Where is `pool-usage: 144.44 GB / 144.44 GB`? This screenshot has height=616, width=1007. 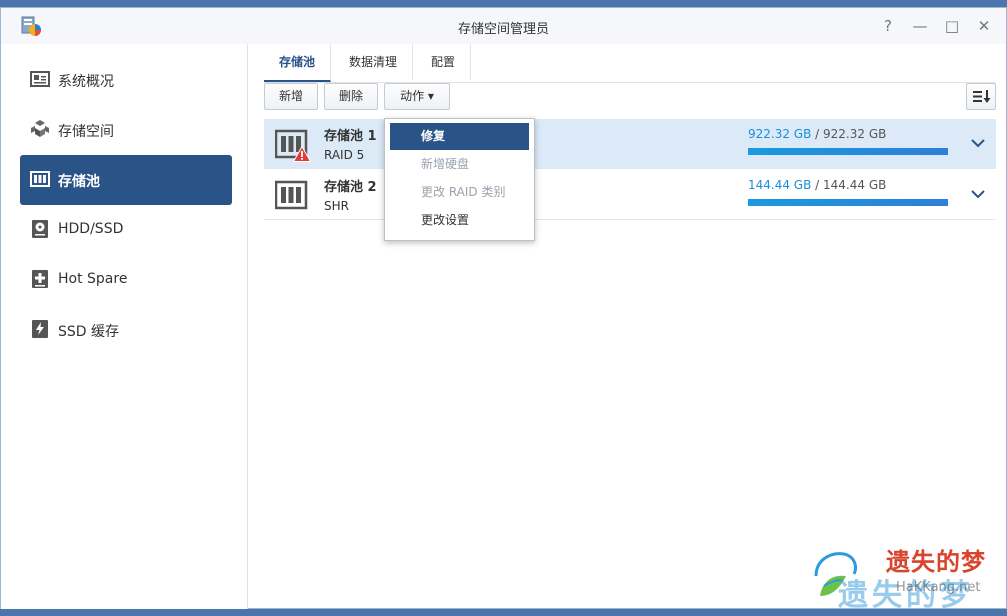
pool-usage: 144.44 GB / 144.44 GB is located at coordinates (817, 185).